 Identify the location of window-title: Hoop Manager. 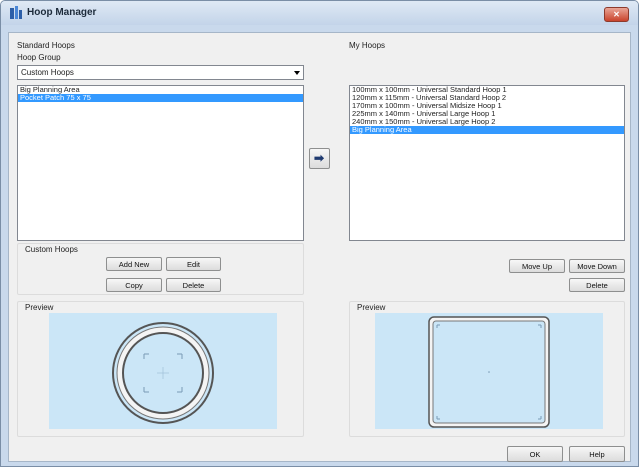
(62, 12).